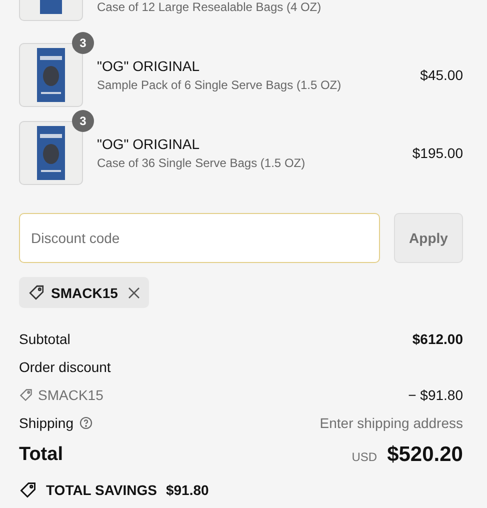 Image resolution: width=487 pixels, height=508 pixels. What do you see at coordinates (44, 339) in the screenshot?
I see `summary-label: Subtotal` at bounding box center [44, 339].